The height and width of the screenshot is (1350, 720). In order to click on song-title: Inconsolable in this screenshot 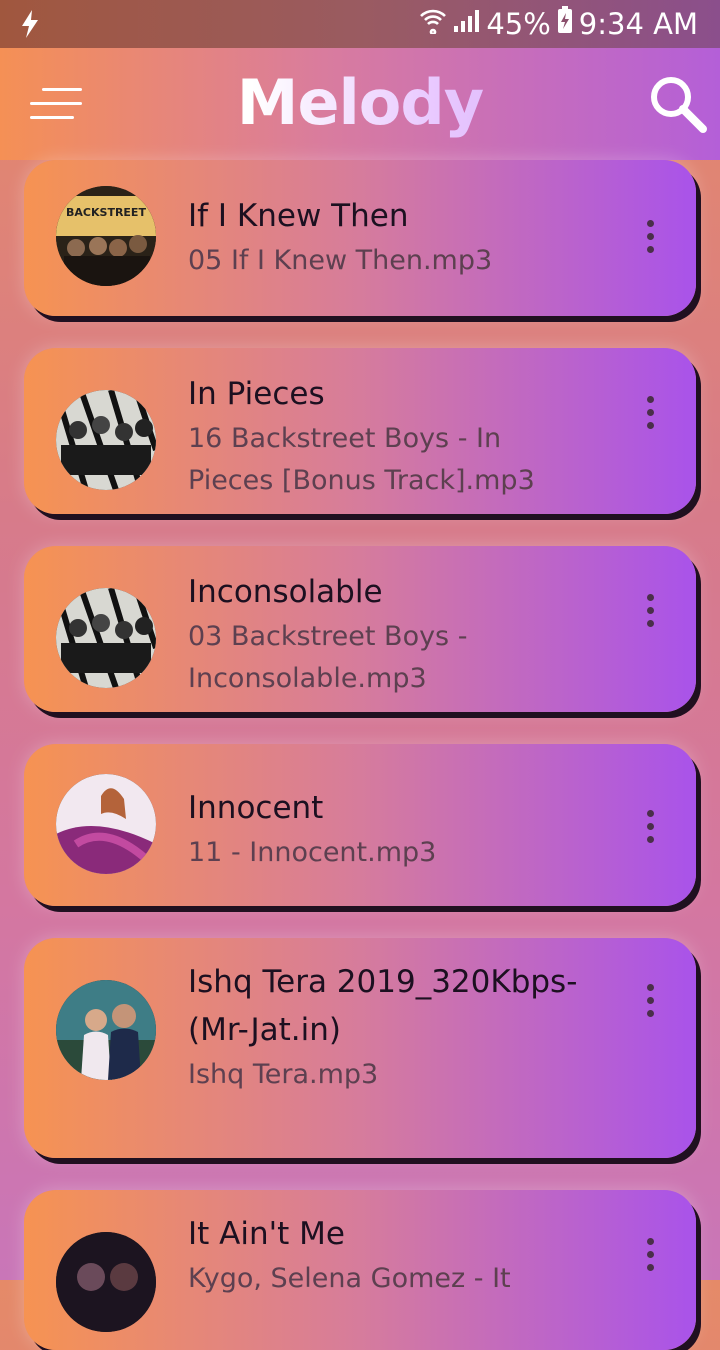, I will do `click(285, 592)`.